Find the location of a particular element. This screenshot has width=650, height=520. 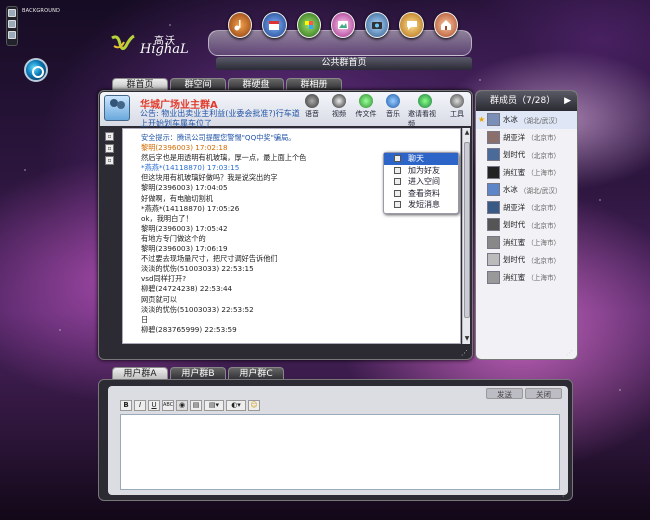

member-row: 水冰 （湖北/武汉） is located at coordinates (526, 190).